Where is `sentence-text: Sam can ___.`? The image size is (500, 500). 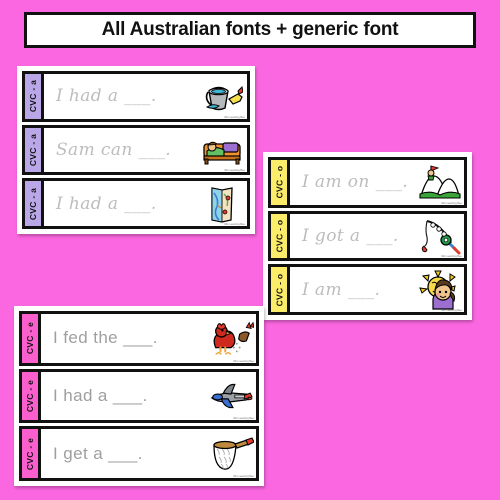 sentence-text: Sam can ___. is located at coordinates (114, 150).